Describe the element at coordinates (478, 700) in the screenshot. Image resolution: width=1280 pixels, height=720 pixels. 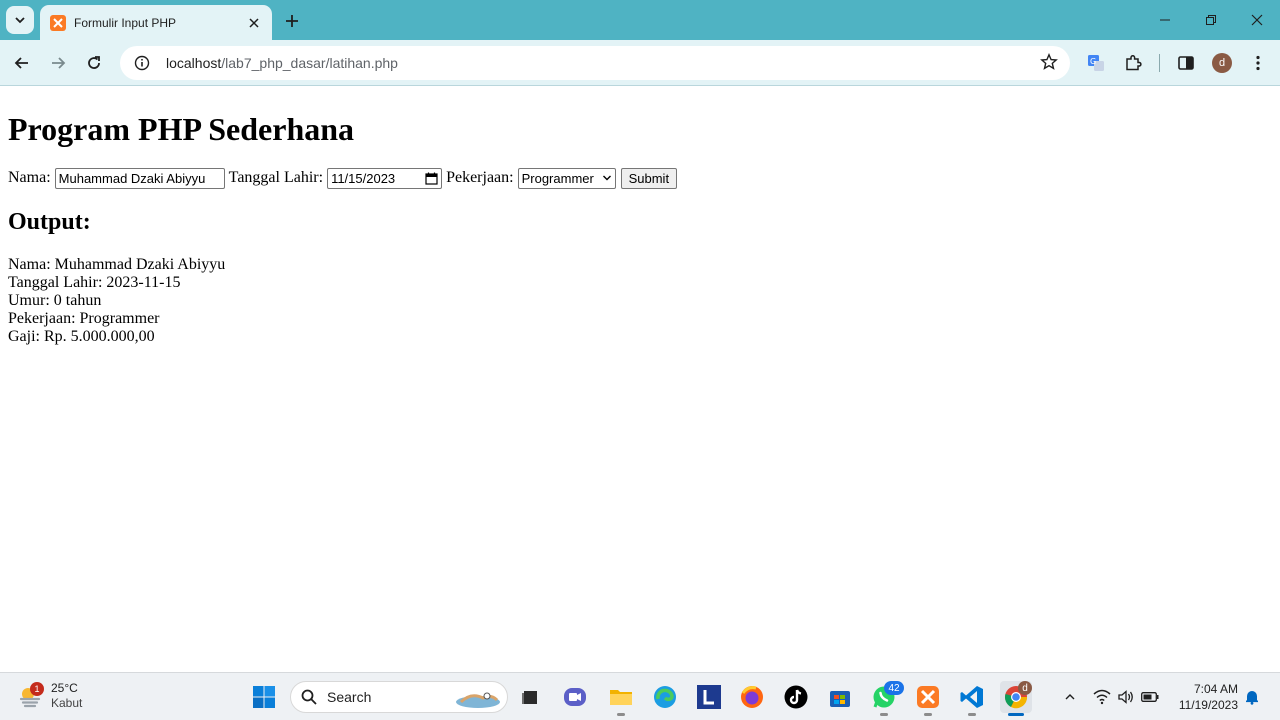
I see `search-highlight-image-icon` at that location.